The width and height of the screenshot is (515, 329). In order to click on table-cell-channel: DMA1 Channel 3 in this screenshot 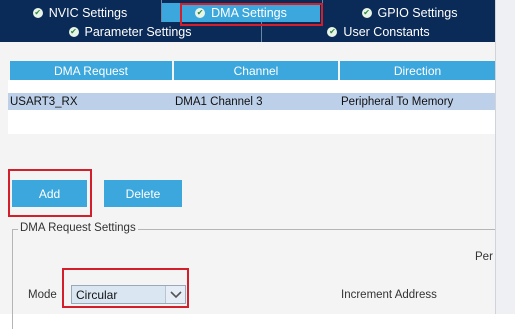, I will do `click(256, 101)`.